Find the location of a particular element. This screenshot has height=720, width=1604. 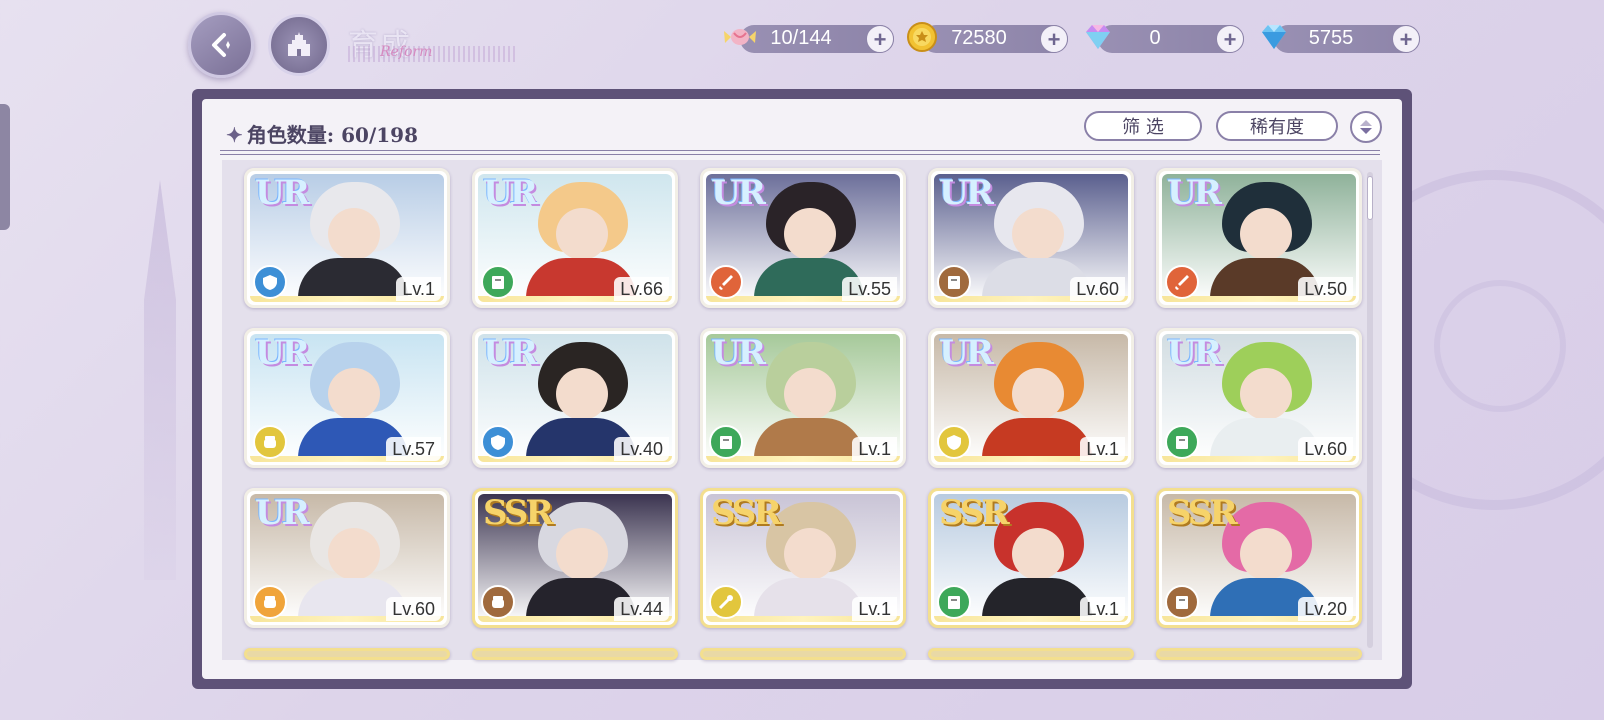

title-decoration is located at coordinates (433, 54).